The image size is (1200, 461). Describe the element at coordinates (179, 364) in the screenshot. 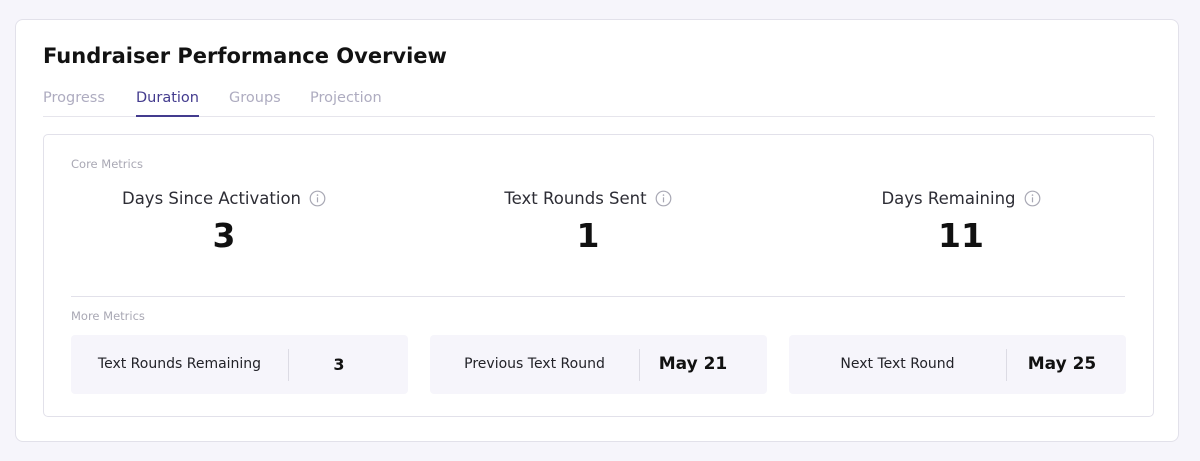

I see `metric-label: Text Rounds Remaining` at that location.